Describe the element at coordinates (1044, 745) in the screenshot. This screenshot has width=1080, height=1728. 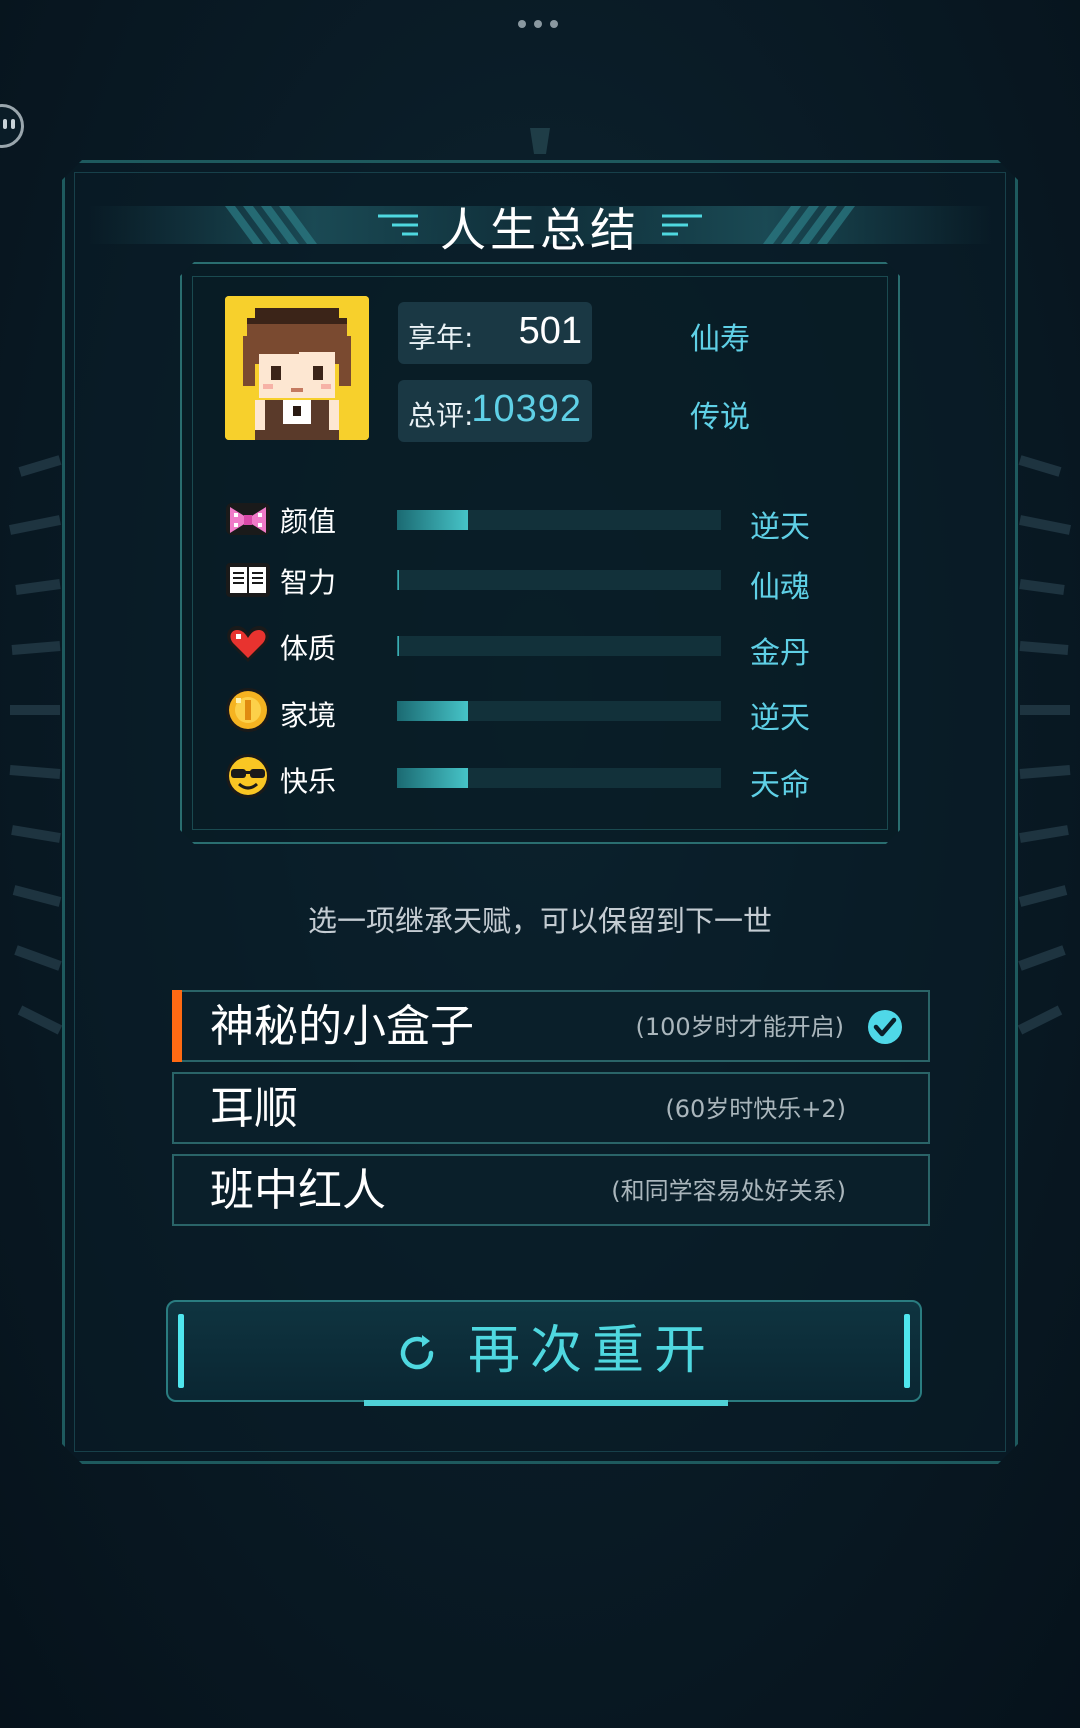
I see `side-decoration-right` at that location.